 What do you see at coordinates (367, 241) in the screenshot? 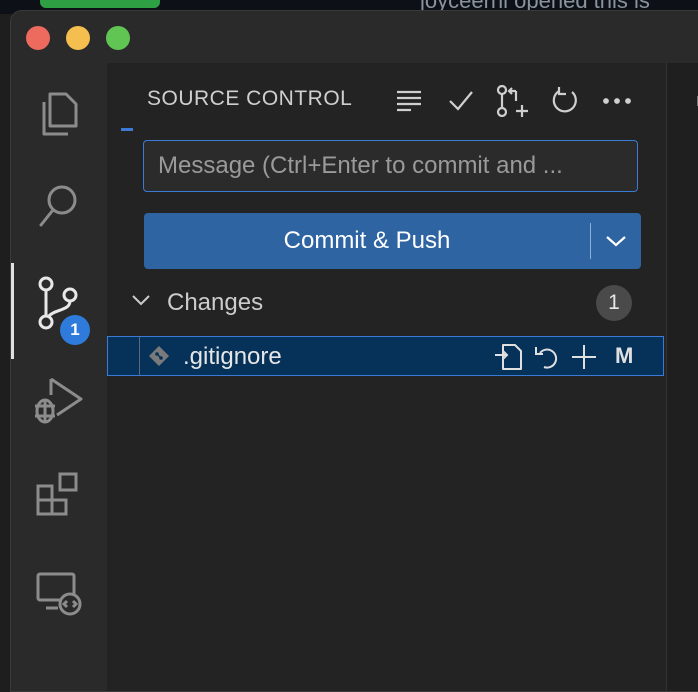
I see `commit-push-button: Commit & Push` at bounding box center [367, 241].